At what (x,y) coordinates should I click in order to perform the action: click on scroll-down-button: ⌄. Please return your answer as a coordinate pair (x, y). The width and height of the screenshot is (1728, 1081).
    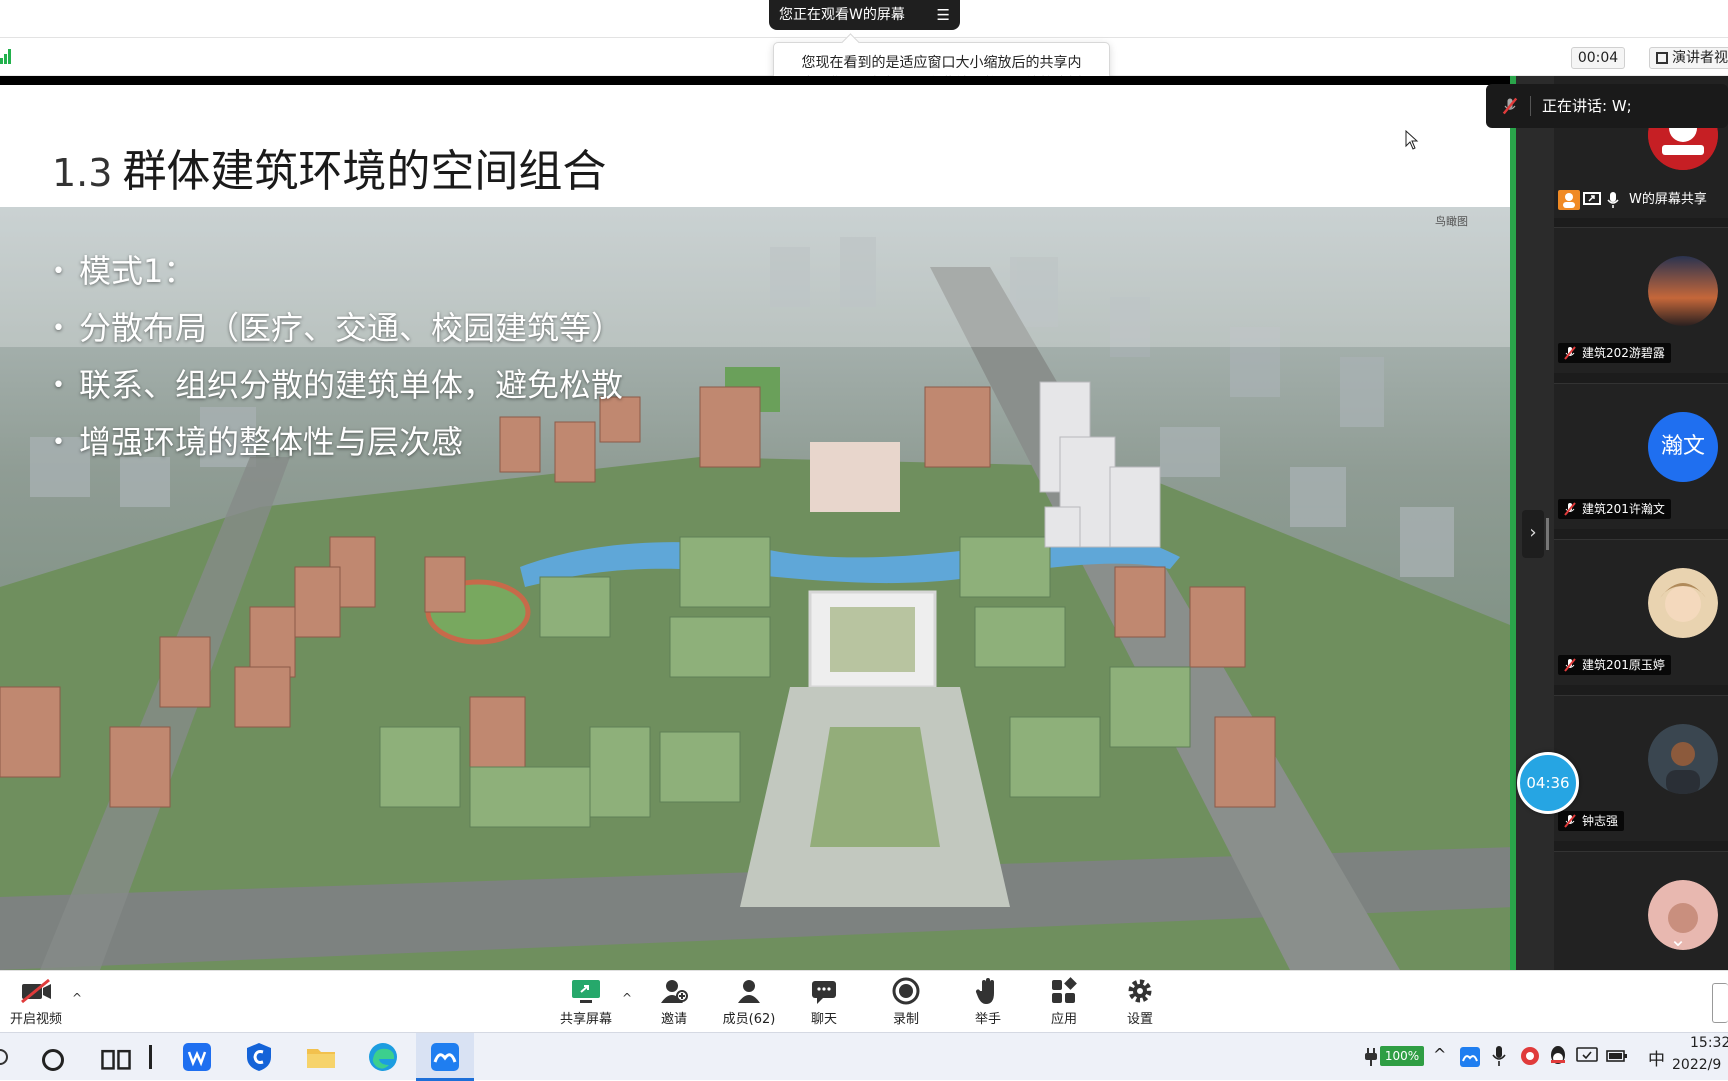
    Looking at the image, I should click on (1678, 939).